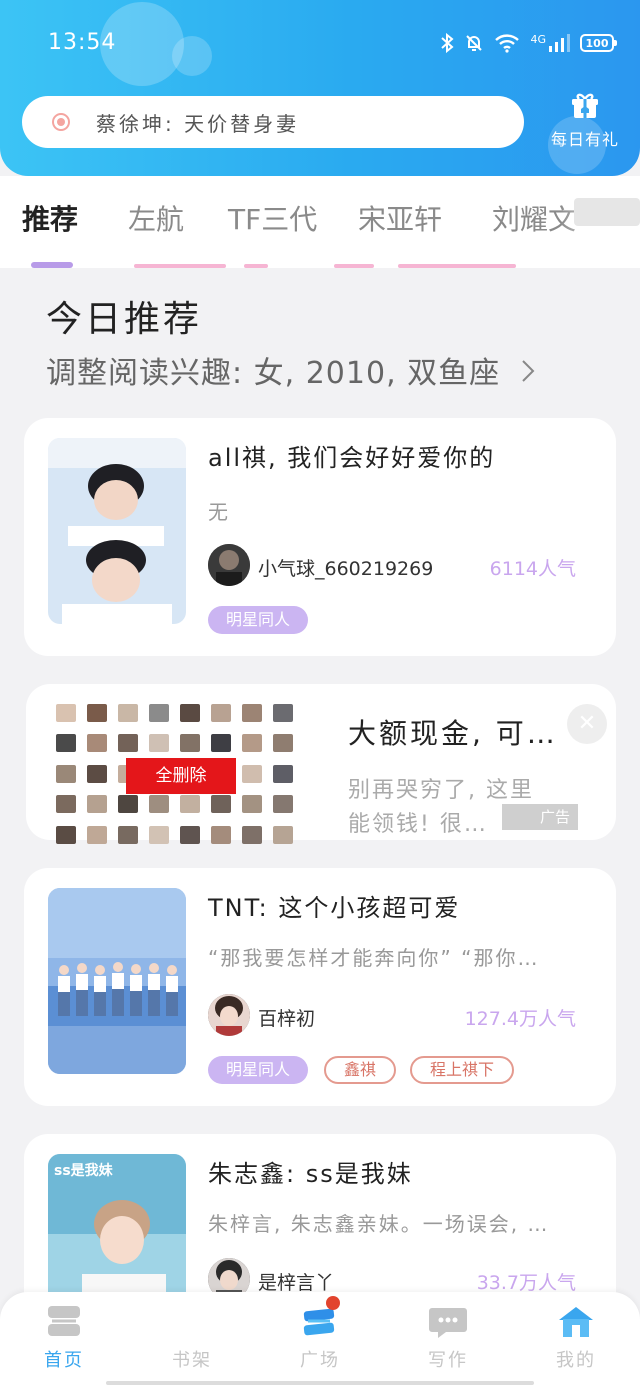  Describe the element at coordinates (64, 1338) in the screenshot. I see `nav-home: 首页` at that location.